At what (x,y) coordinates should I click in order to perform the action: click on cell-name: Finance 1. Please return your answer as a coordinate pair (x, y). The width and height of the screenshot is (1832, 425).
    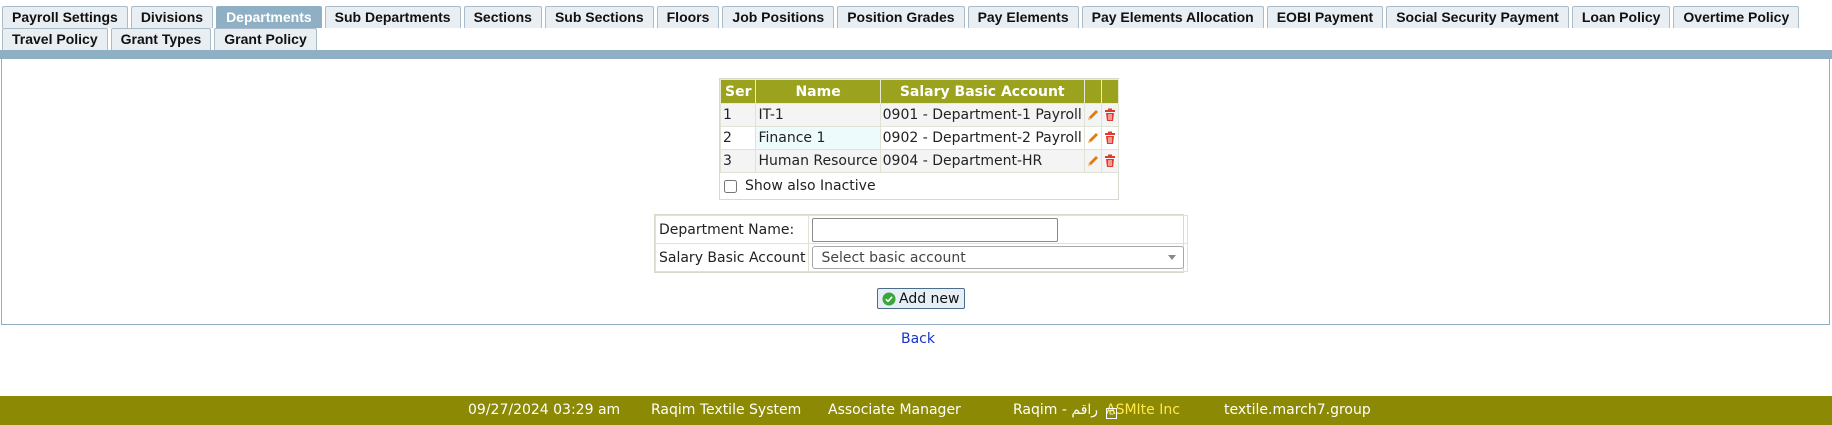
    Looking at the image, I should click on (818, 138).